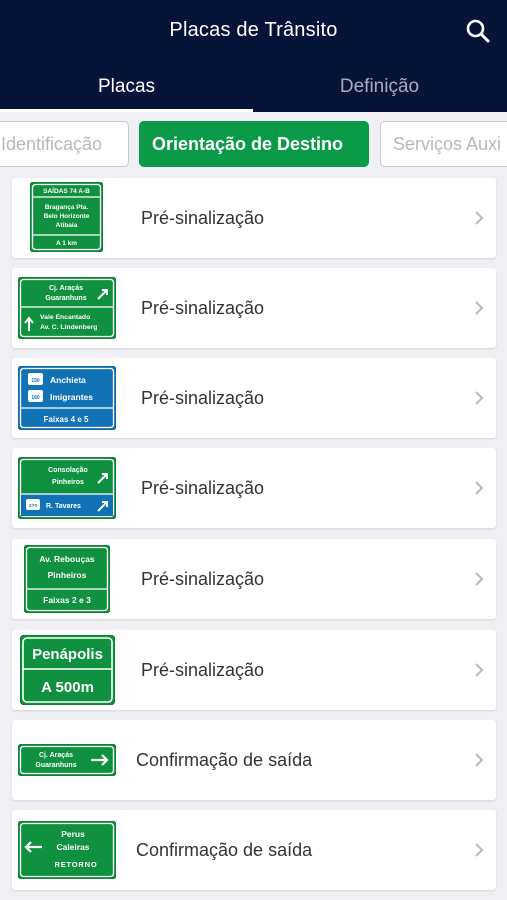 This screenshot has width=507, height=900. I want to click on list-item: Penápolis A 500m Pré-sinalização, so click(254, 670).